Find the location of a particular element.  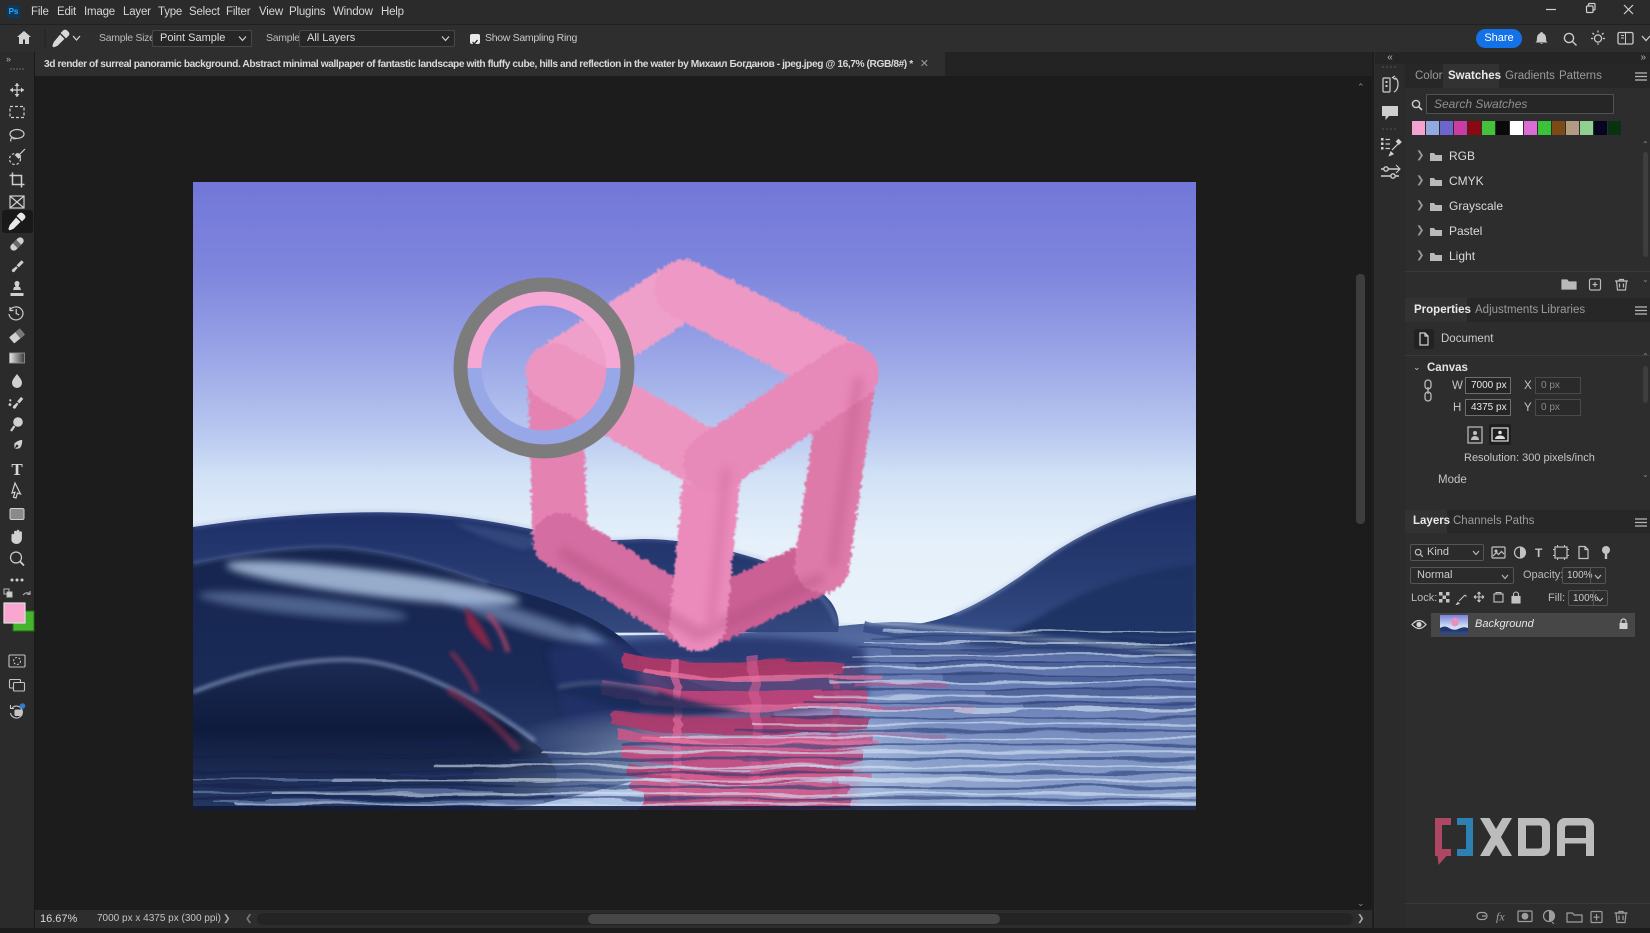

svg-text: fx is located at coordinates (1500, 917).